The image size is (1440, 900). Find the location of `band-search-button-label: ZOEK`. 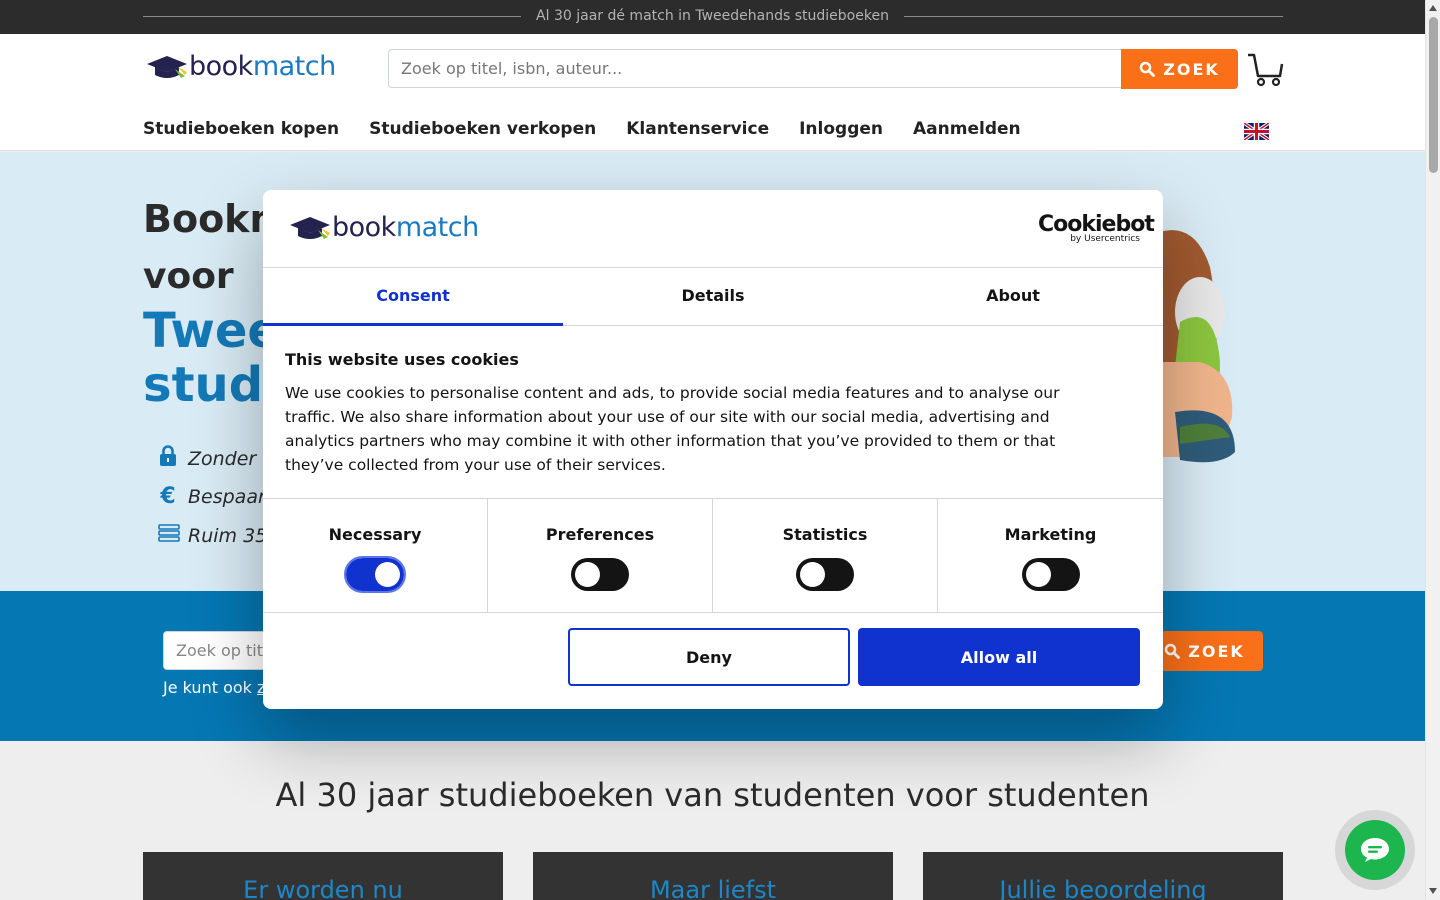

band-search-button-label: ZOEK is located at coordinates (1216, 651).